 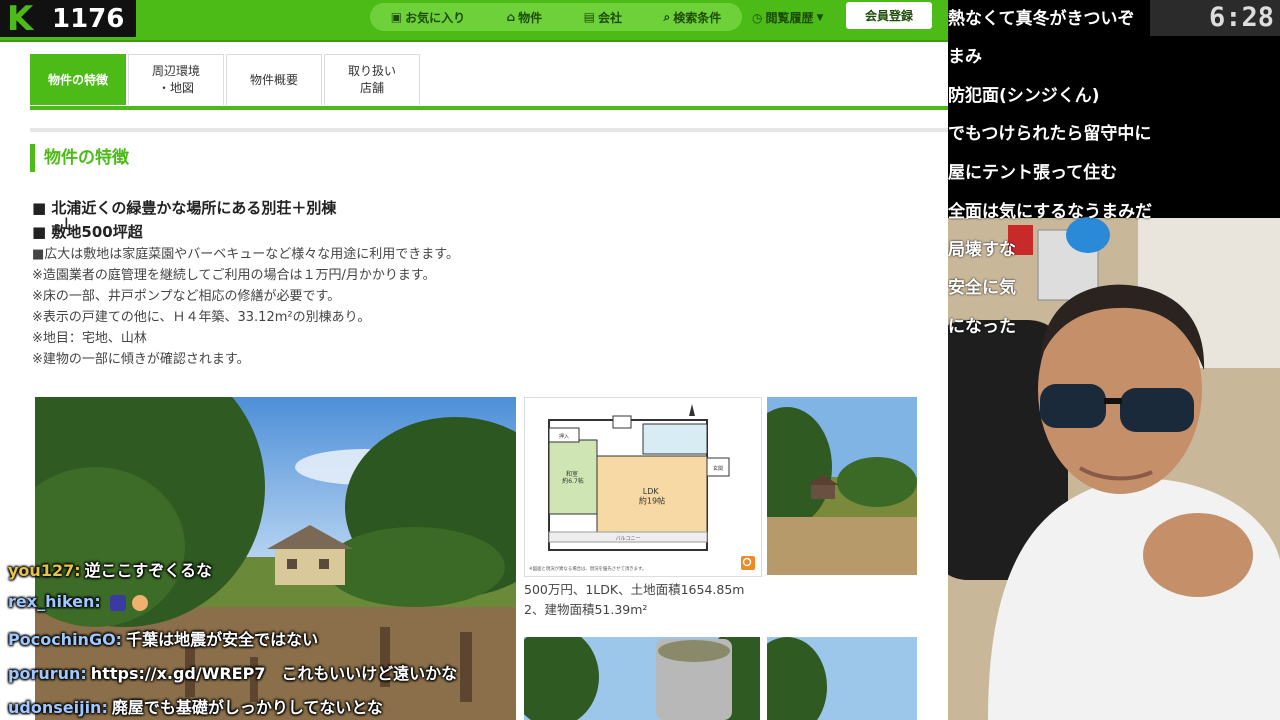 I want to click on nav-label: お気に入り, so click(x=435, y=17).